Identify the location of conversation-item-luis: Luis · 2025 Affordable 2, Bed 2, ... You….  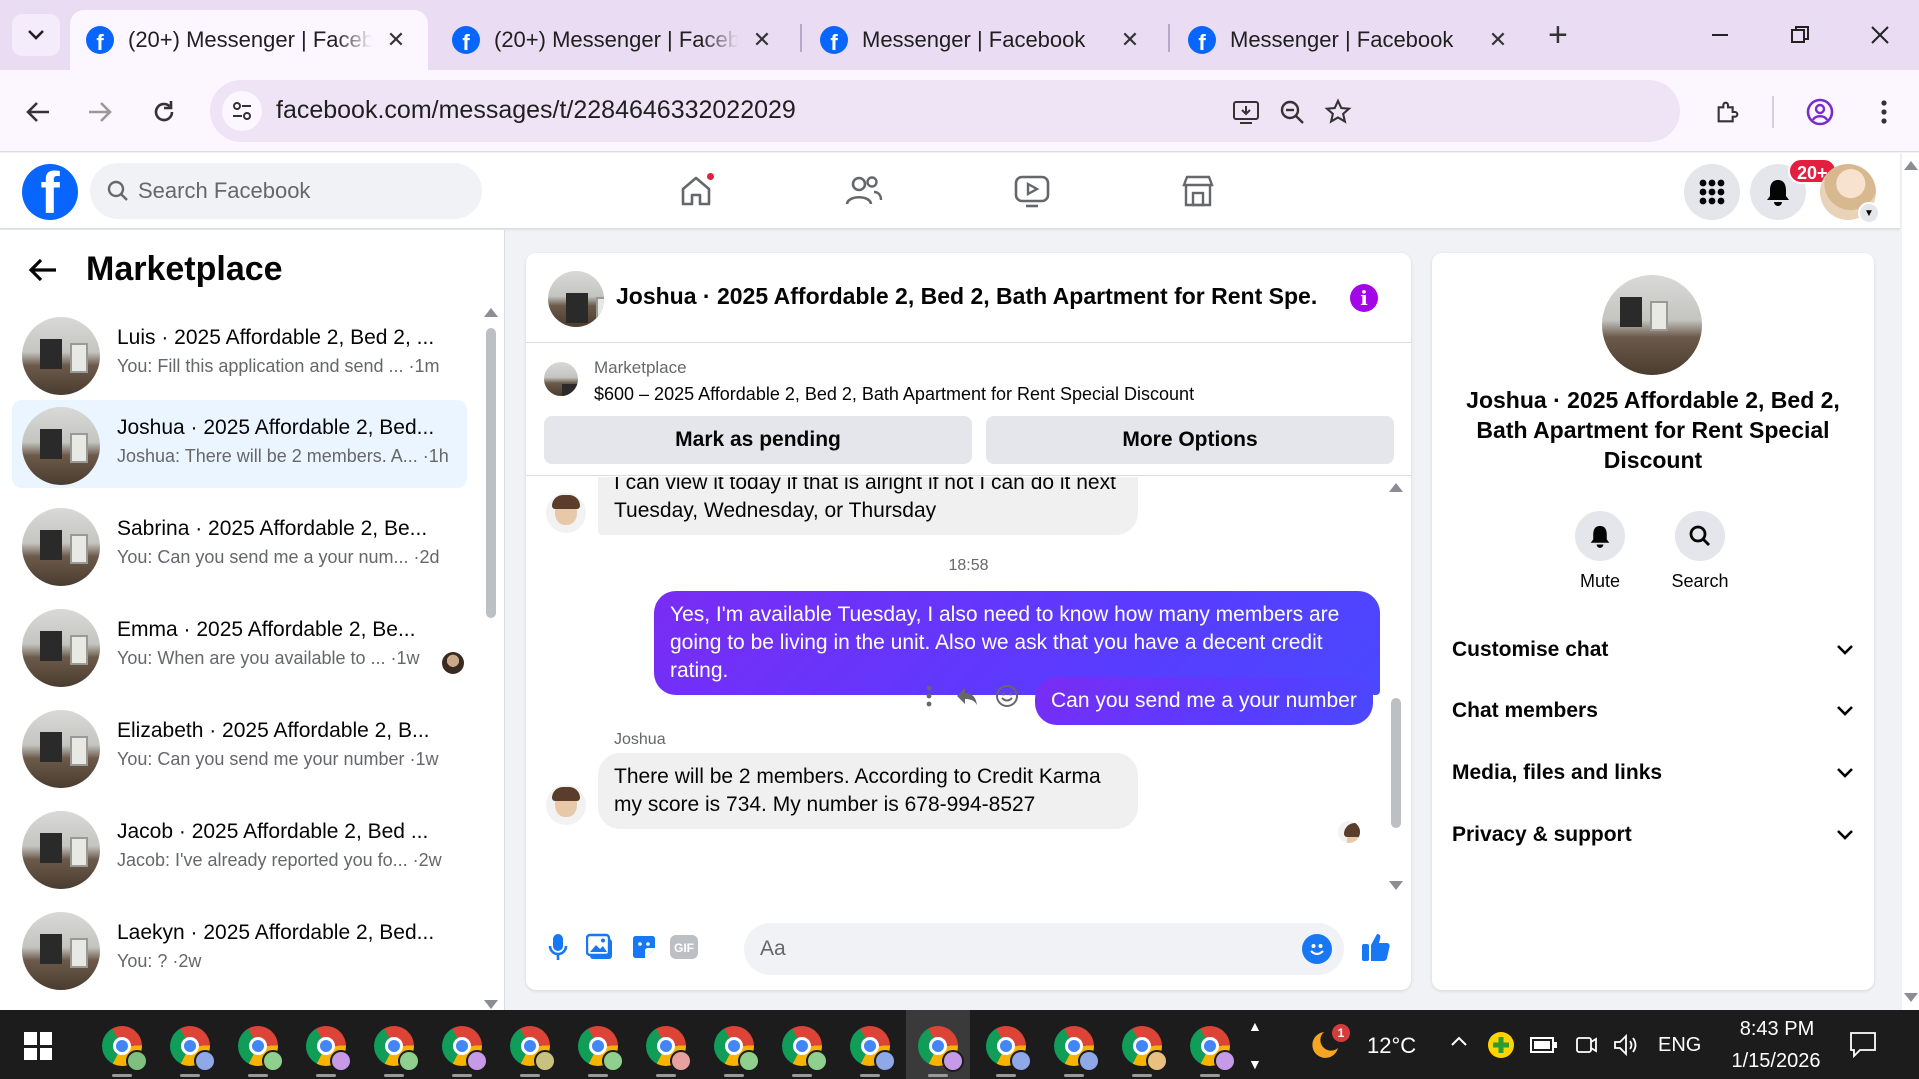
(239, 354).